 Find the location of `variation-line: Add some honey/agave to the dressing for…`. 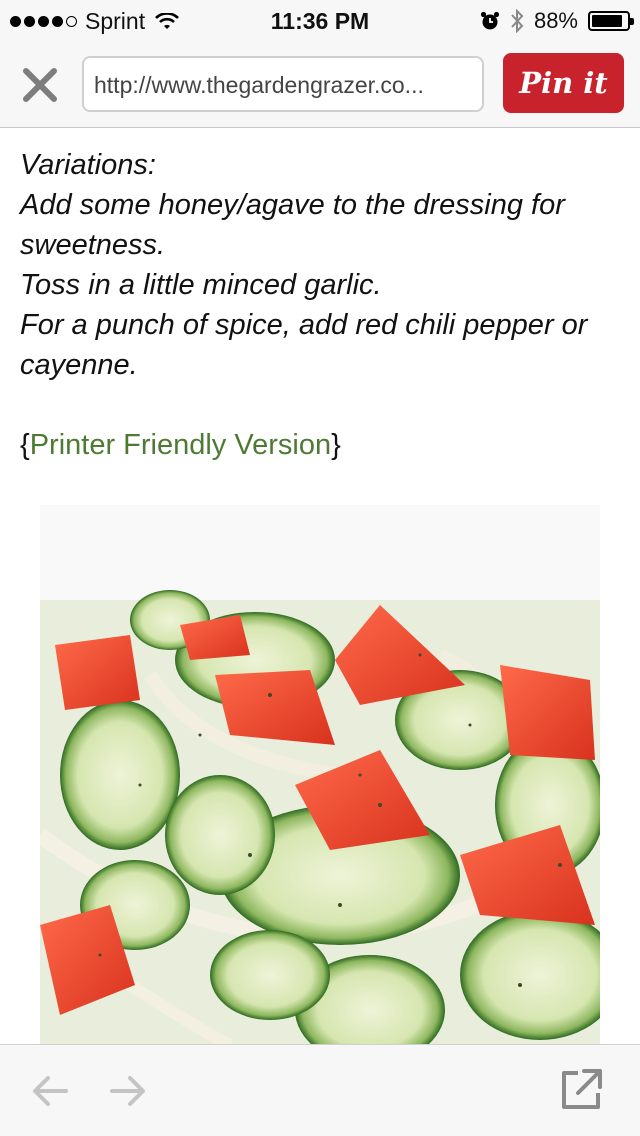

variation-line: Add some honey/agave to the dressing for… is located at coordinates (292, 225).